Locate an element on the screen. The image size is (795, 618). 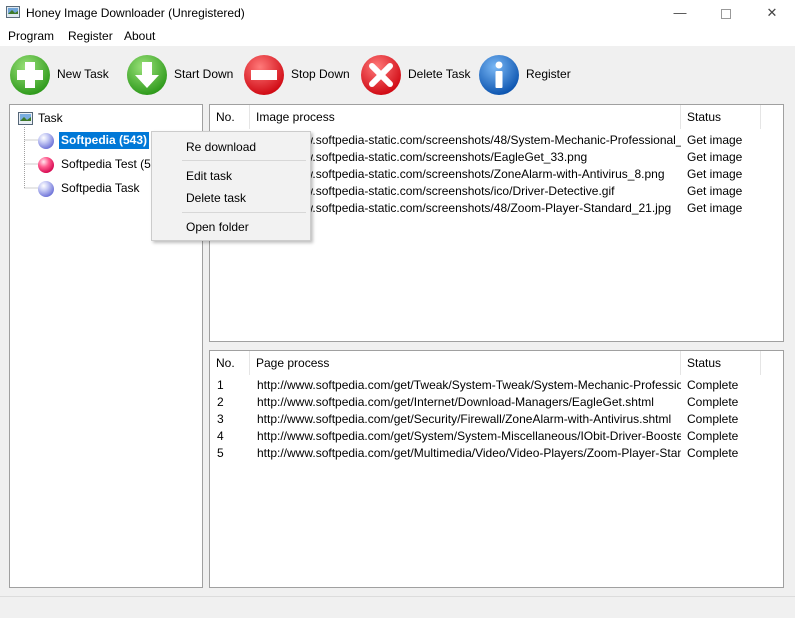
window-title: Honey Image Downloader (Unregistered) is located at coordinates (135, 13).